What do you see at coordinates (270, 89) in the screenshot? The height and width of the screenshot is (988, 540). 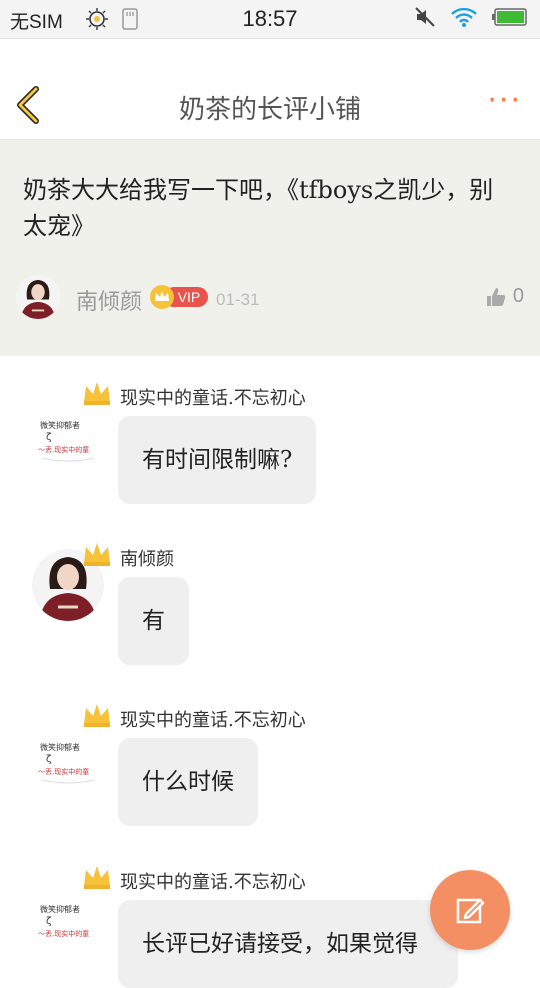 I see `app-header: 奶茶的长评小铺 ···` at bounding box center [270, 89].